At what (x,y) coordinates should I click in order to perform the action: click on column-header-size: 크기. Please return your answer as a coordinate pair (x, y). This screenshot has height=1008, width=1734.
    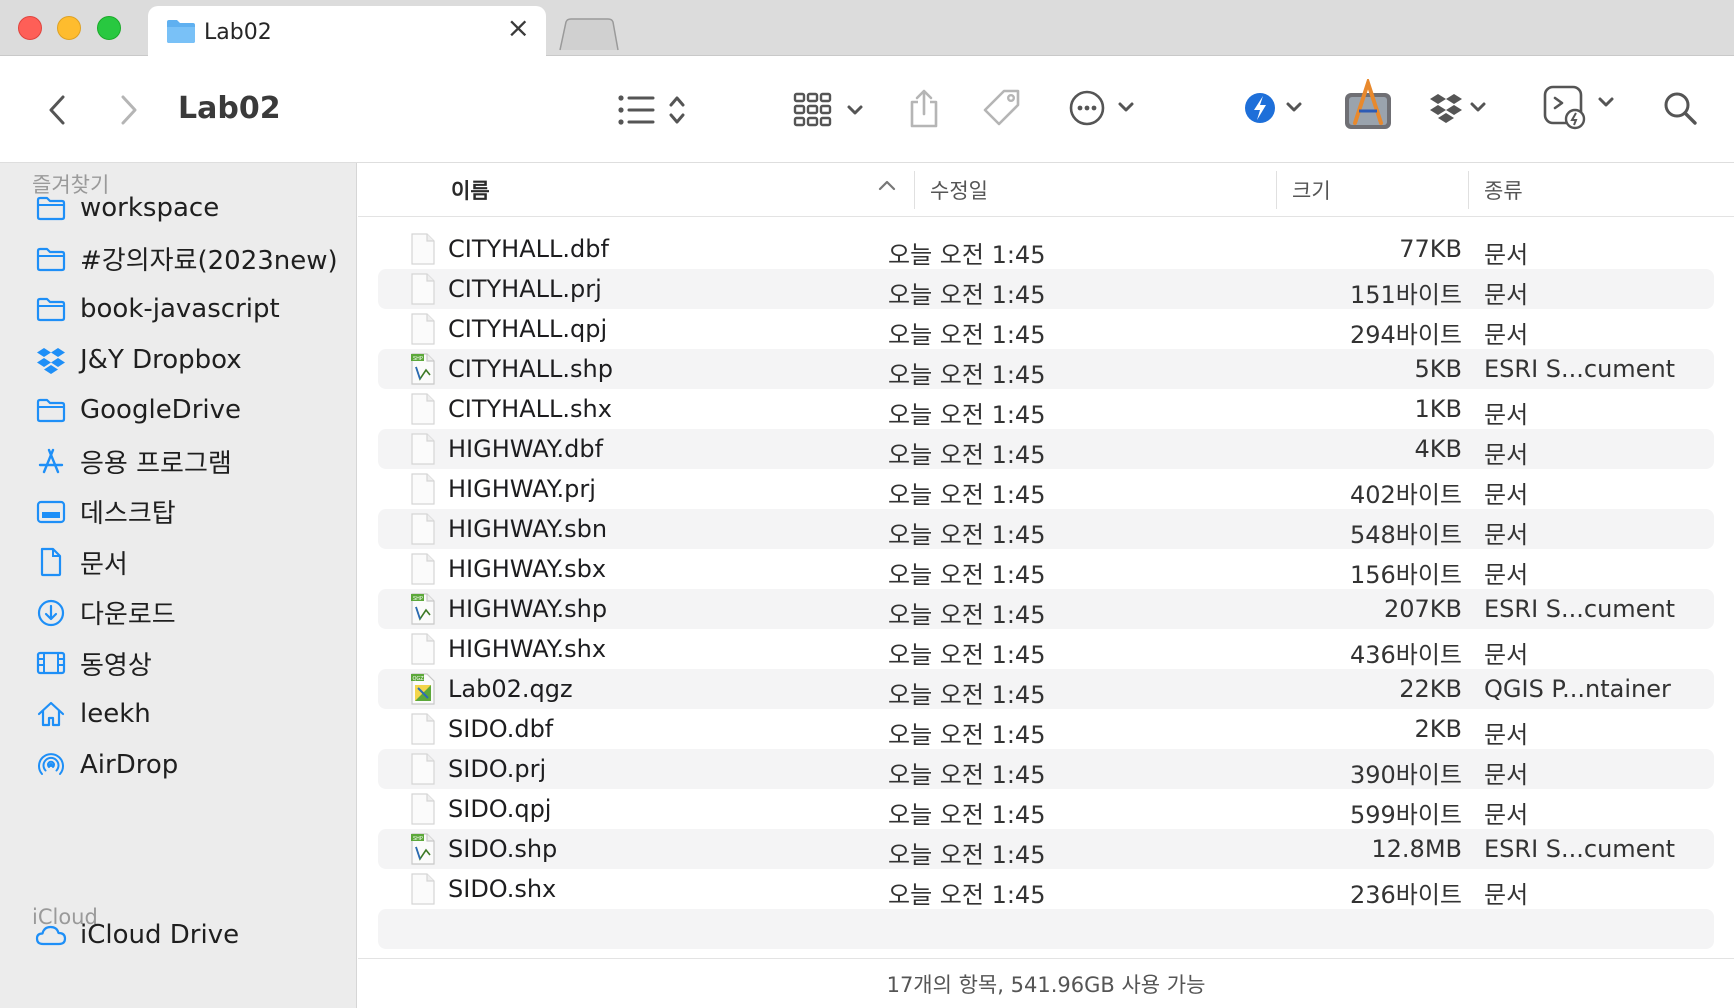
    Looking at the image, I should click on (1311, 190).